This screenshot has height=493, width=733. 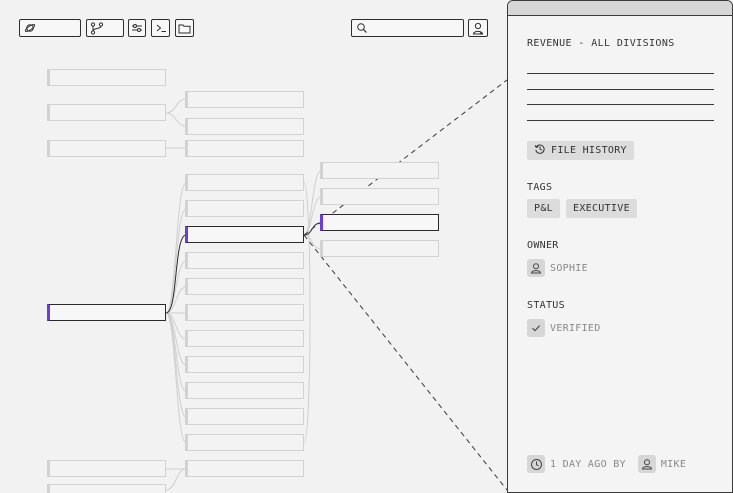 What do you see at coordinates (244, 234) in the screenshot?
I see `tree-node-selected` at bounding box center [244, 234].